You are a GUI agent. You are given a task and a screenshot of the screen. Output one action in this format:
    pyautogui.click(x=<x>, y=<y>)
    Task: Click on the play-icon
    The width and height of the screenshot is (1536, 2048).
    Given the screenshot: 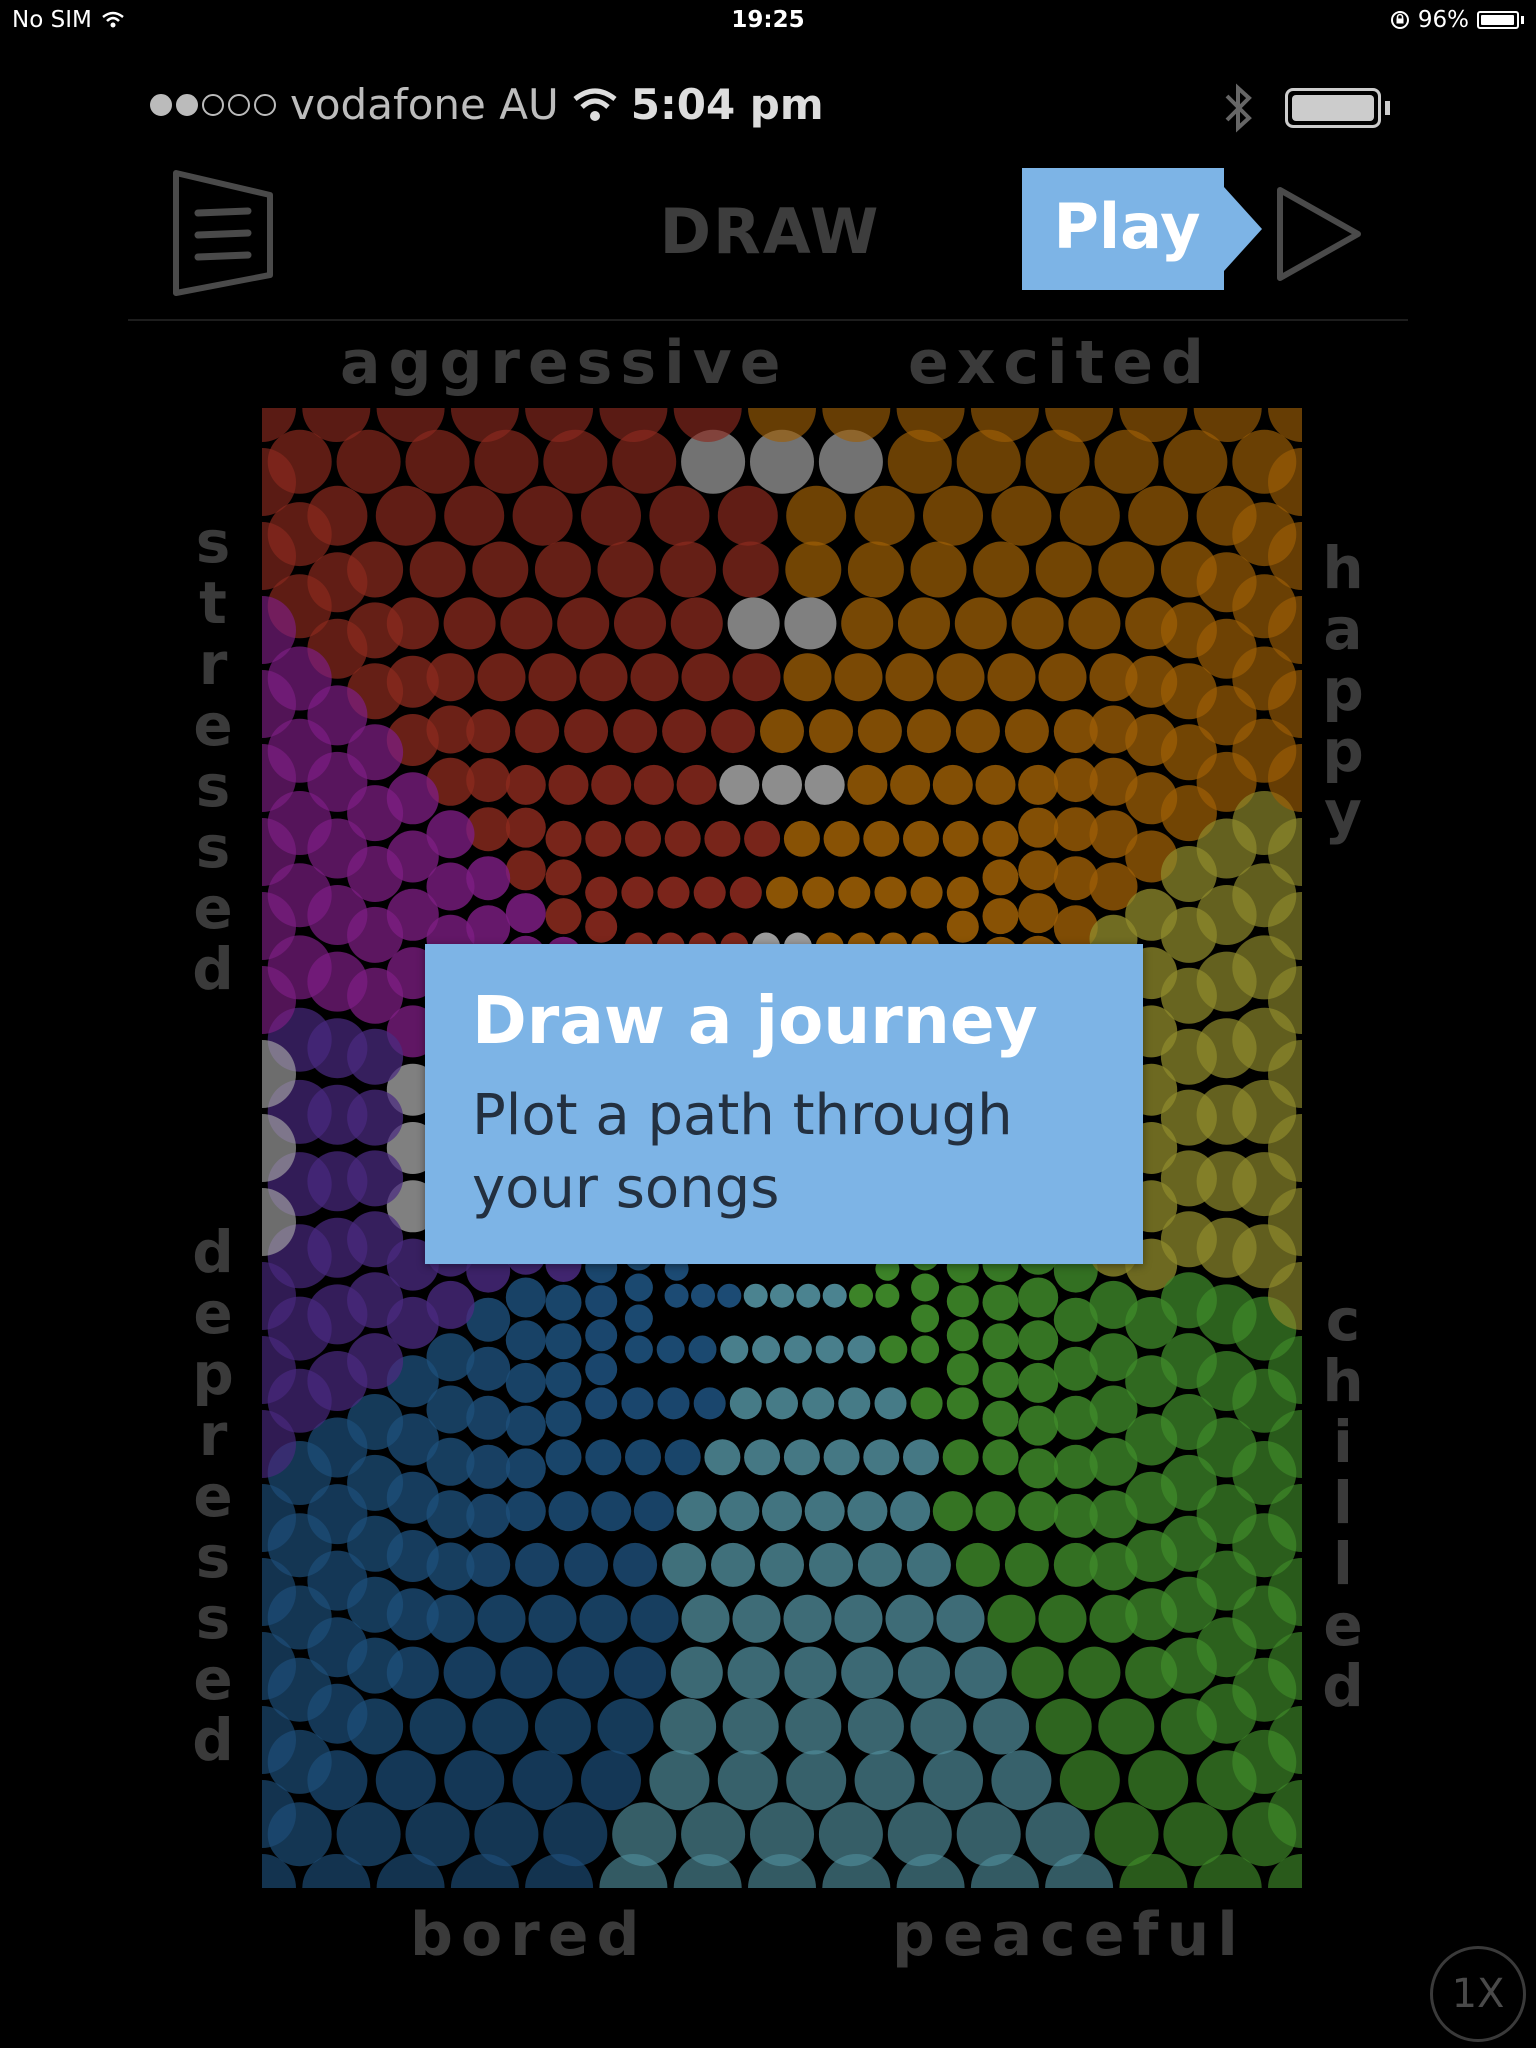 What is the action you would take?
    pyautogui.click(x=1318, y=232)
    